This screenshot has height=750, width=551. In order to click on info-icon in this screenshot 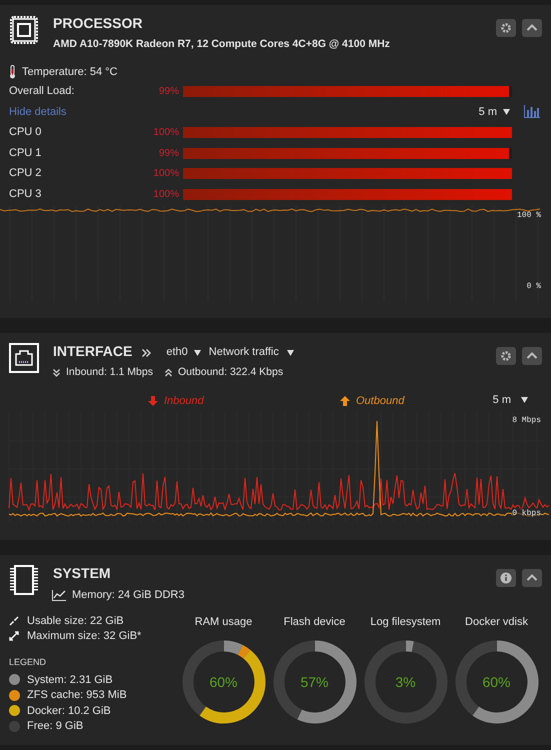, I will do `click(506, 578)`.